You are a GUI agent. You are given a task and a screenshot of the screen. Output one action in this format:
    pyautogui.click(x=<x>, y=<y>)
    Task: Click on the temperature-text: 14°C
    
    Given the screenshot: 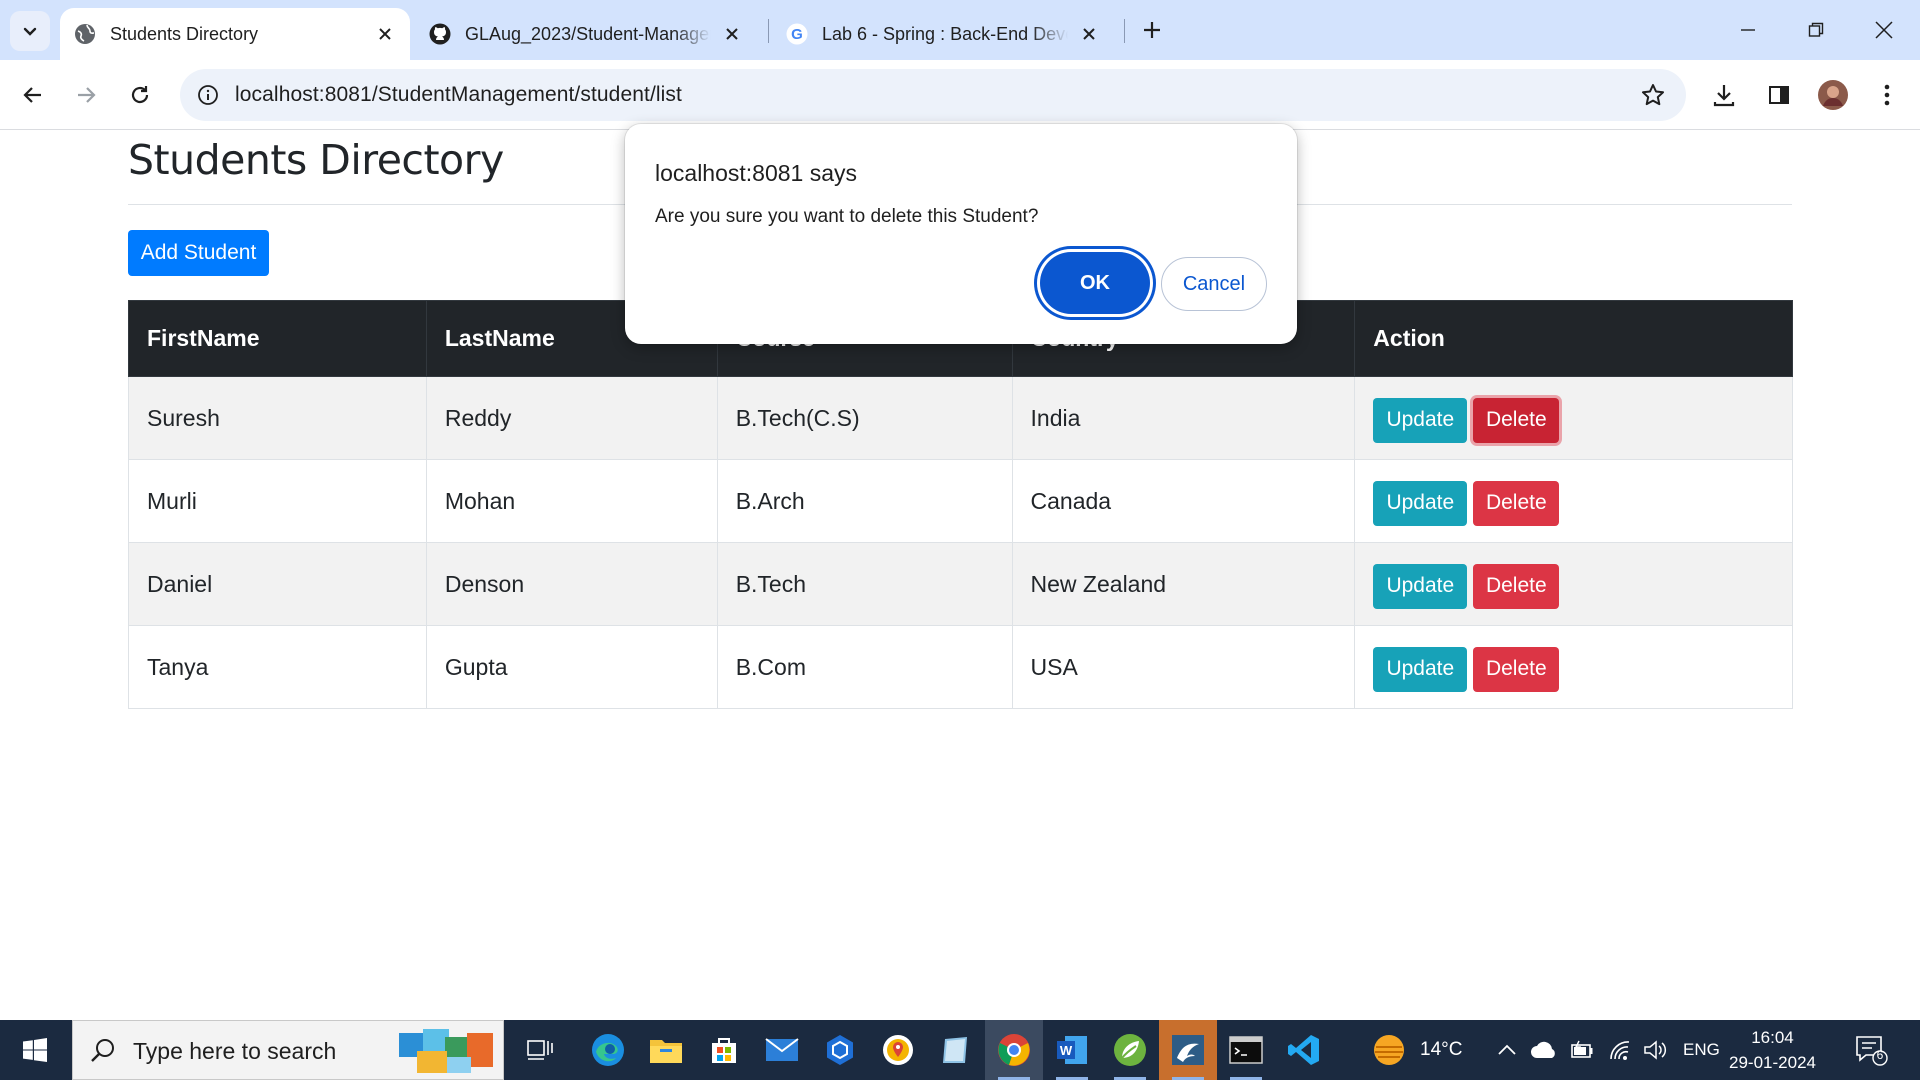 What is the action you would take?
    pyautogui.click(x=1441, y=1049)
    